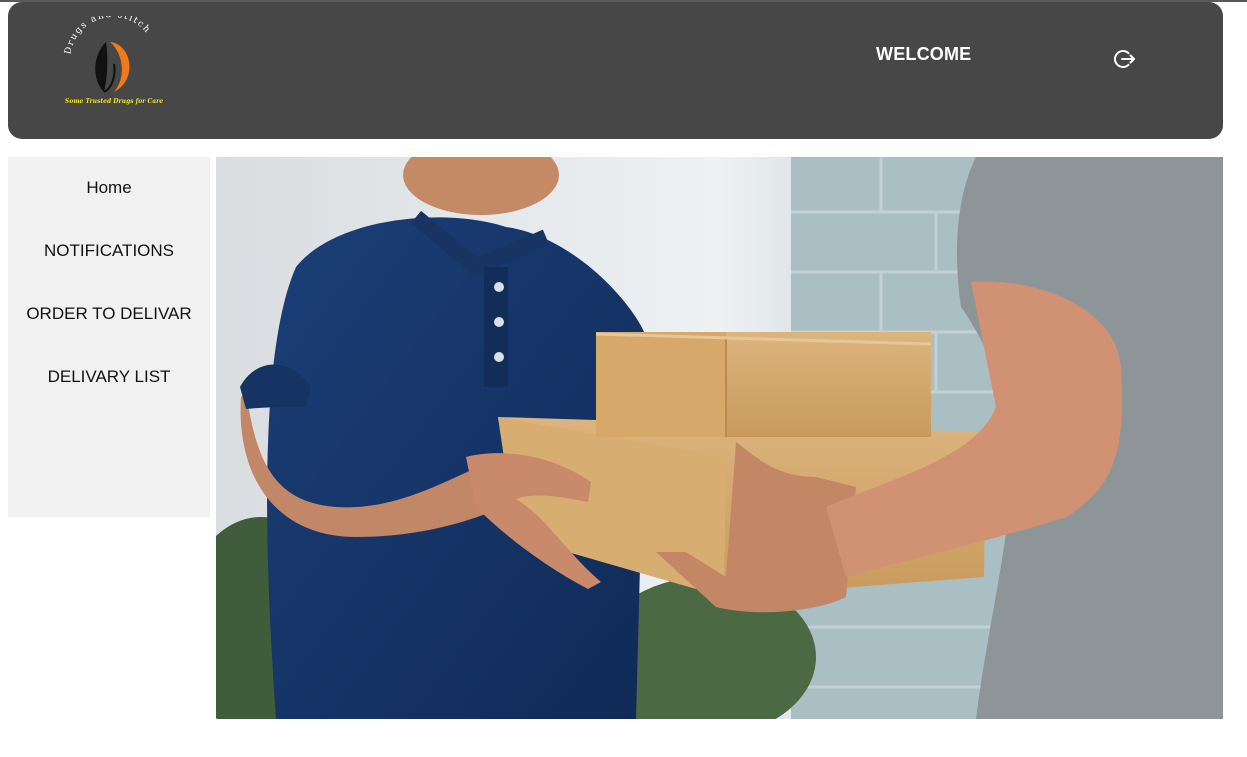 The width and height of the screenshot is (1247, 757). Describe the element at coordinates (109, 377) in the screenshot. I see `sidebar-item-delivary-list: DELIVARY LIST` at that location.